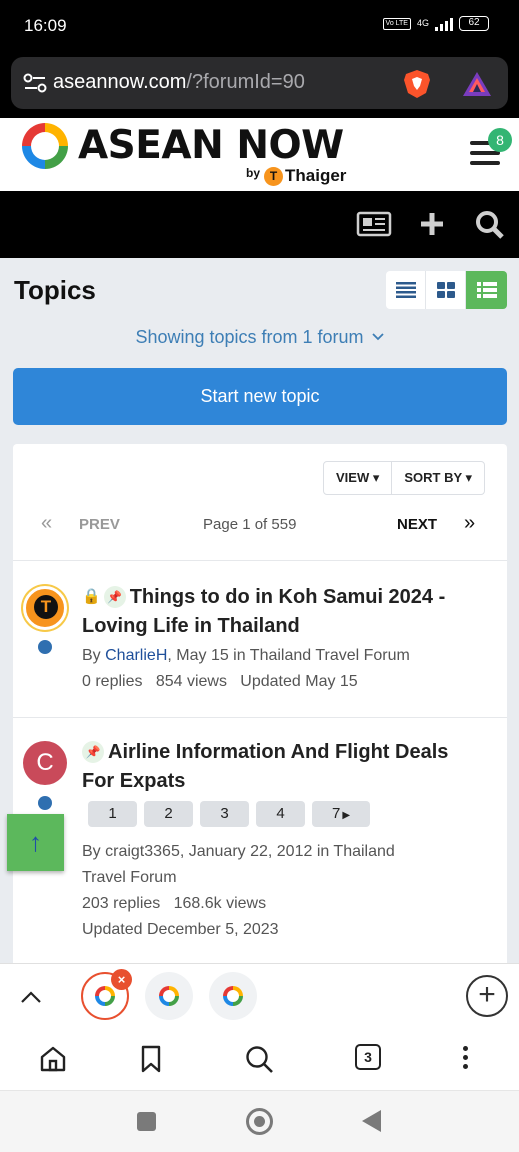 This screenshot has height=1152, width=519. I want to click on view-label: VIEW, so click(353, 477).